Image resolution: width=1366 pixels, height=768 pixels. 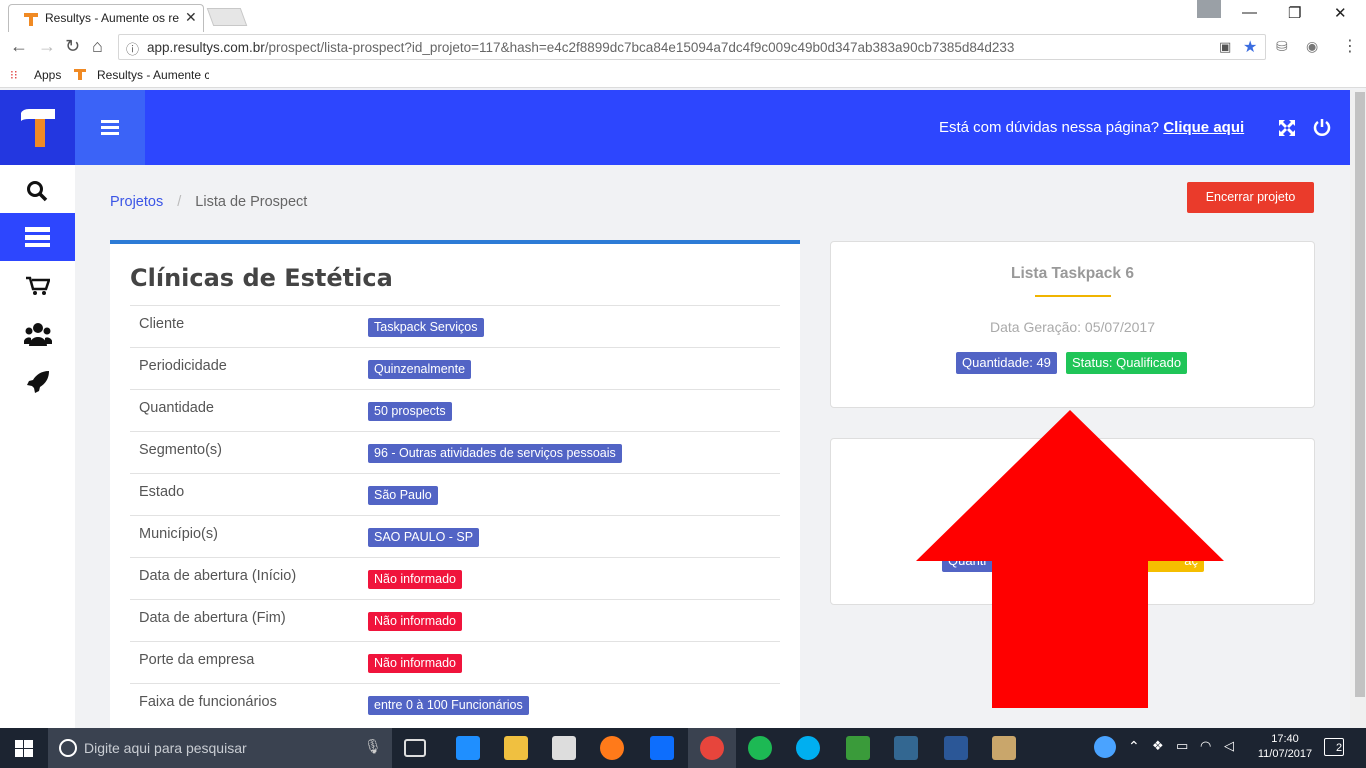 I want to click on chrome-icon, so click(x=712, y=748).